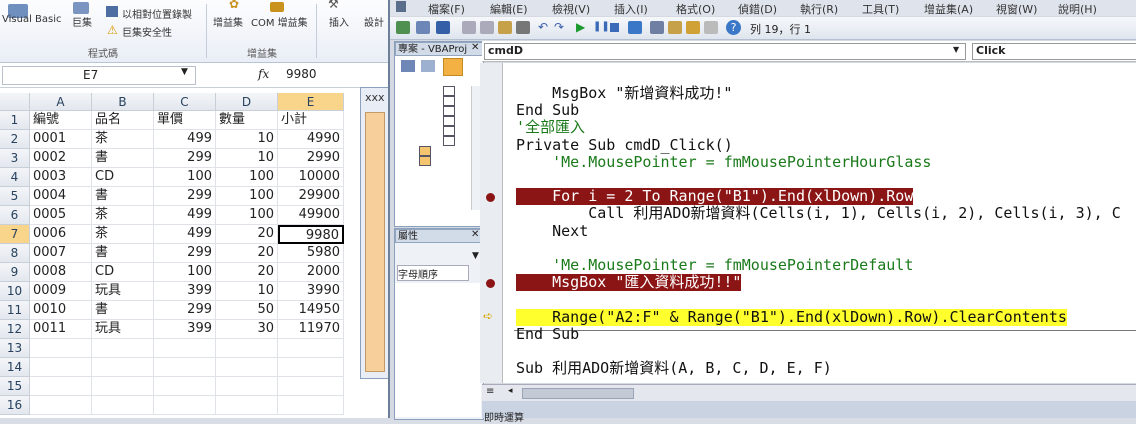 The height and width of the screenshot is (424, 1136). I want to click on row-header: 9, so click(15, 272).